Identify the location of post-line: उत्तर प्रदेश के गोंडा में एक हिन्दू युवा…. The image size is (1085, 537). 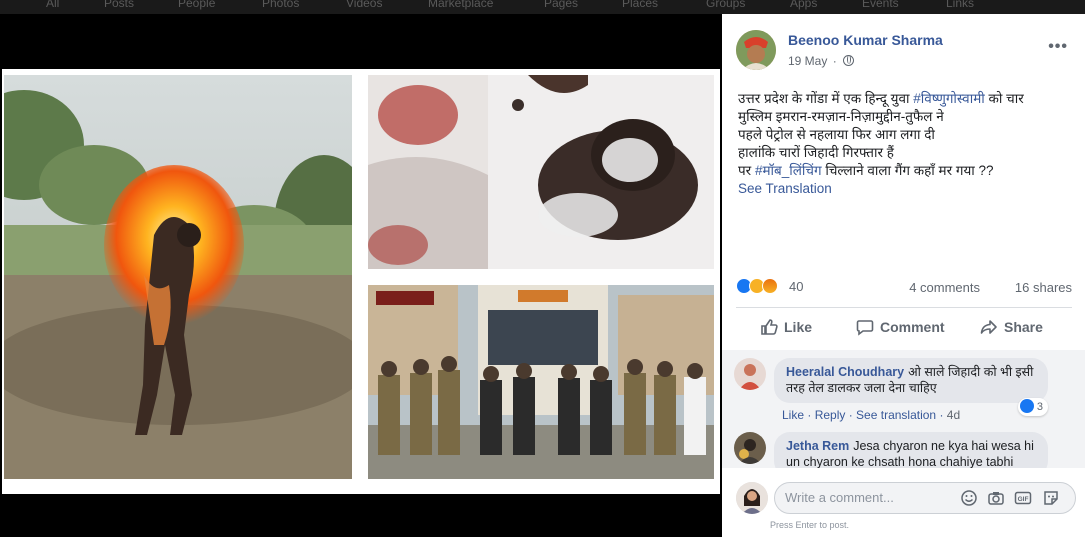
(881, 98).